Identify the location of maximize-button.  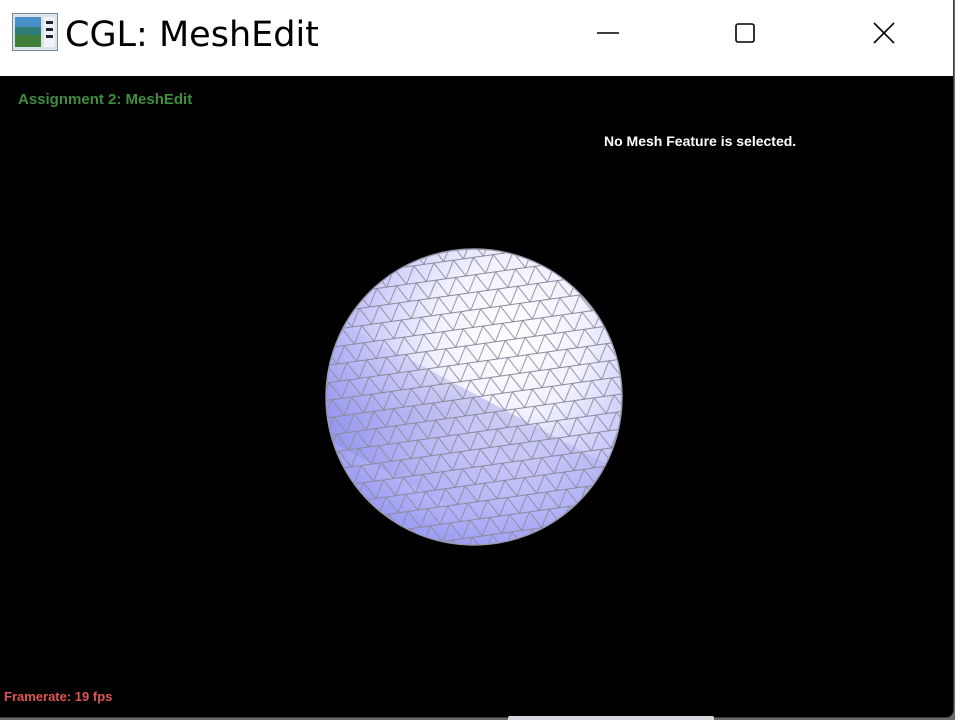
(745, 33).